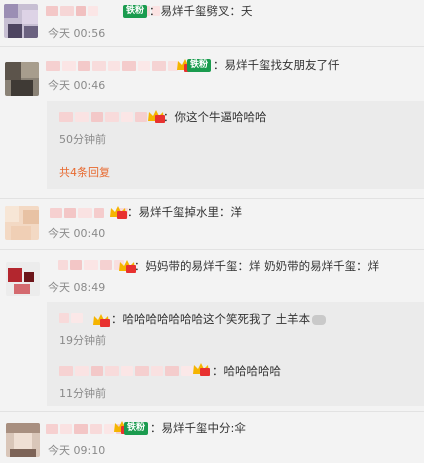  I want to click on comment-text: ：妈妈带的易烊千玺：烊 奶奶带的易烊千玺：烊, so click(257, 266).